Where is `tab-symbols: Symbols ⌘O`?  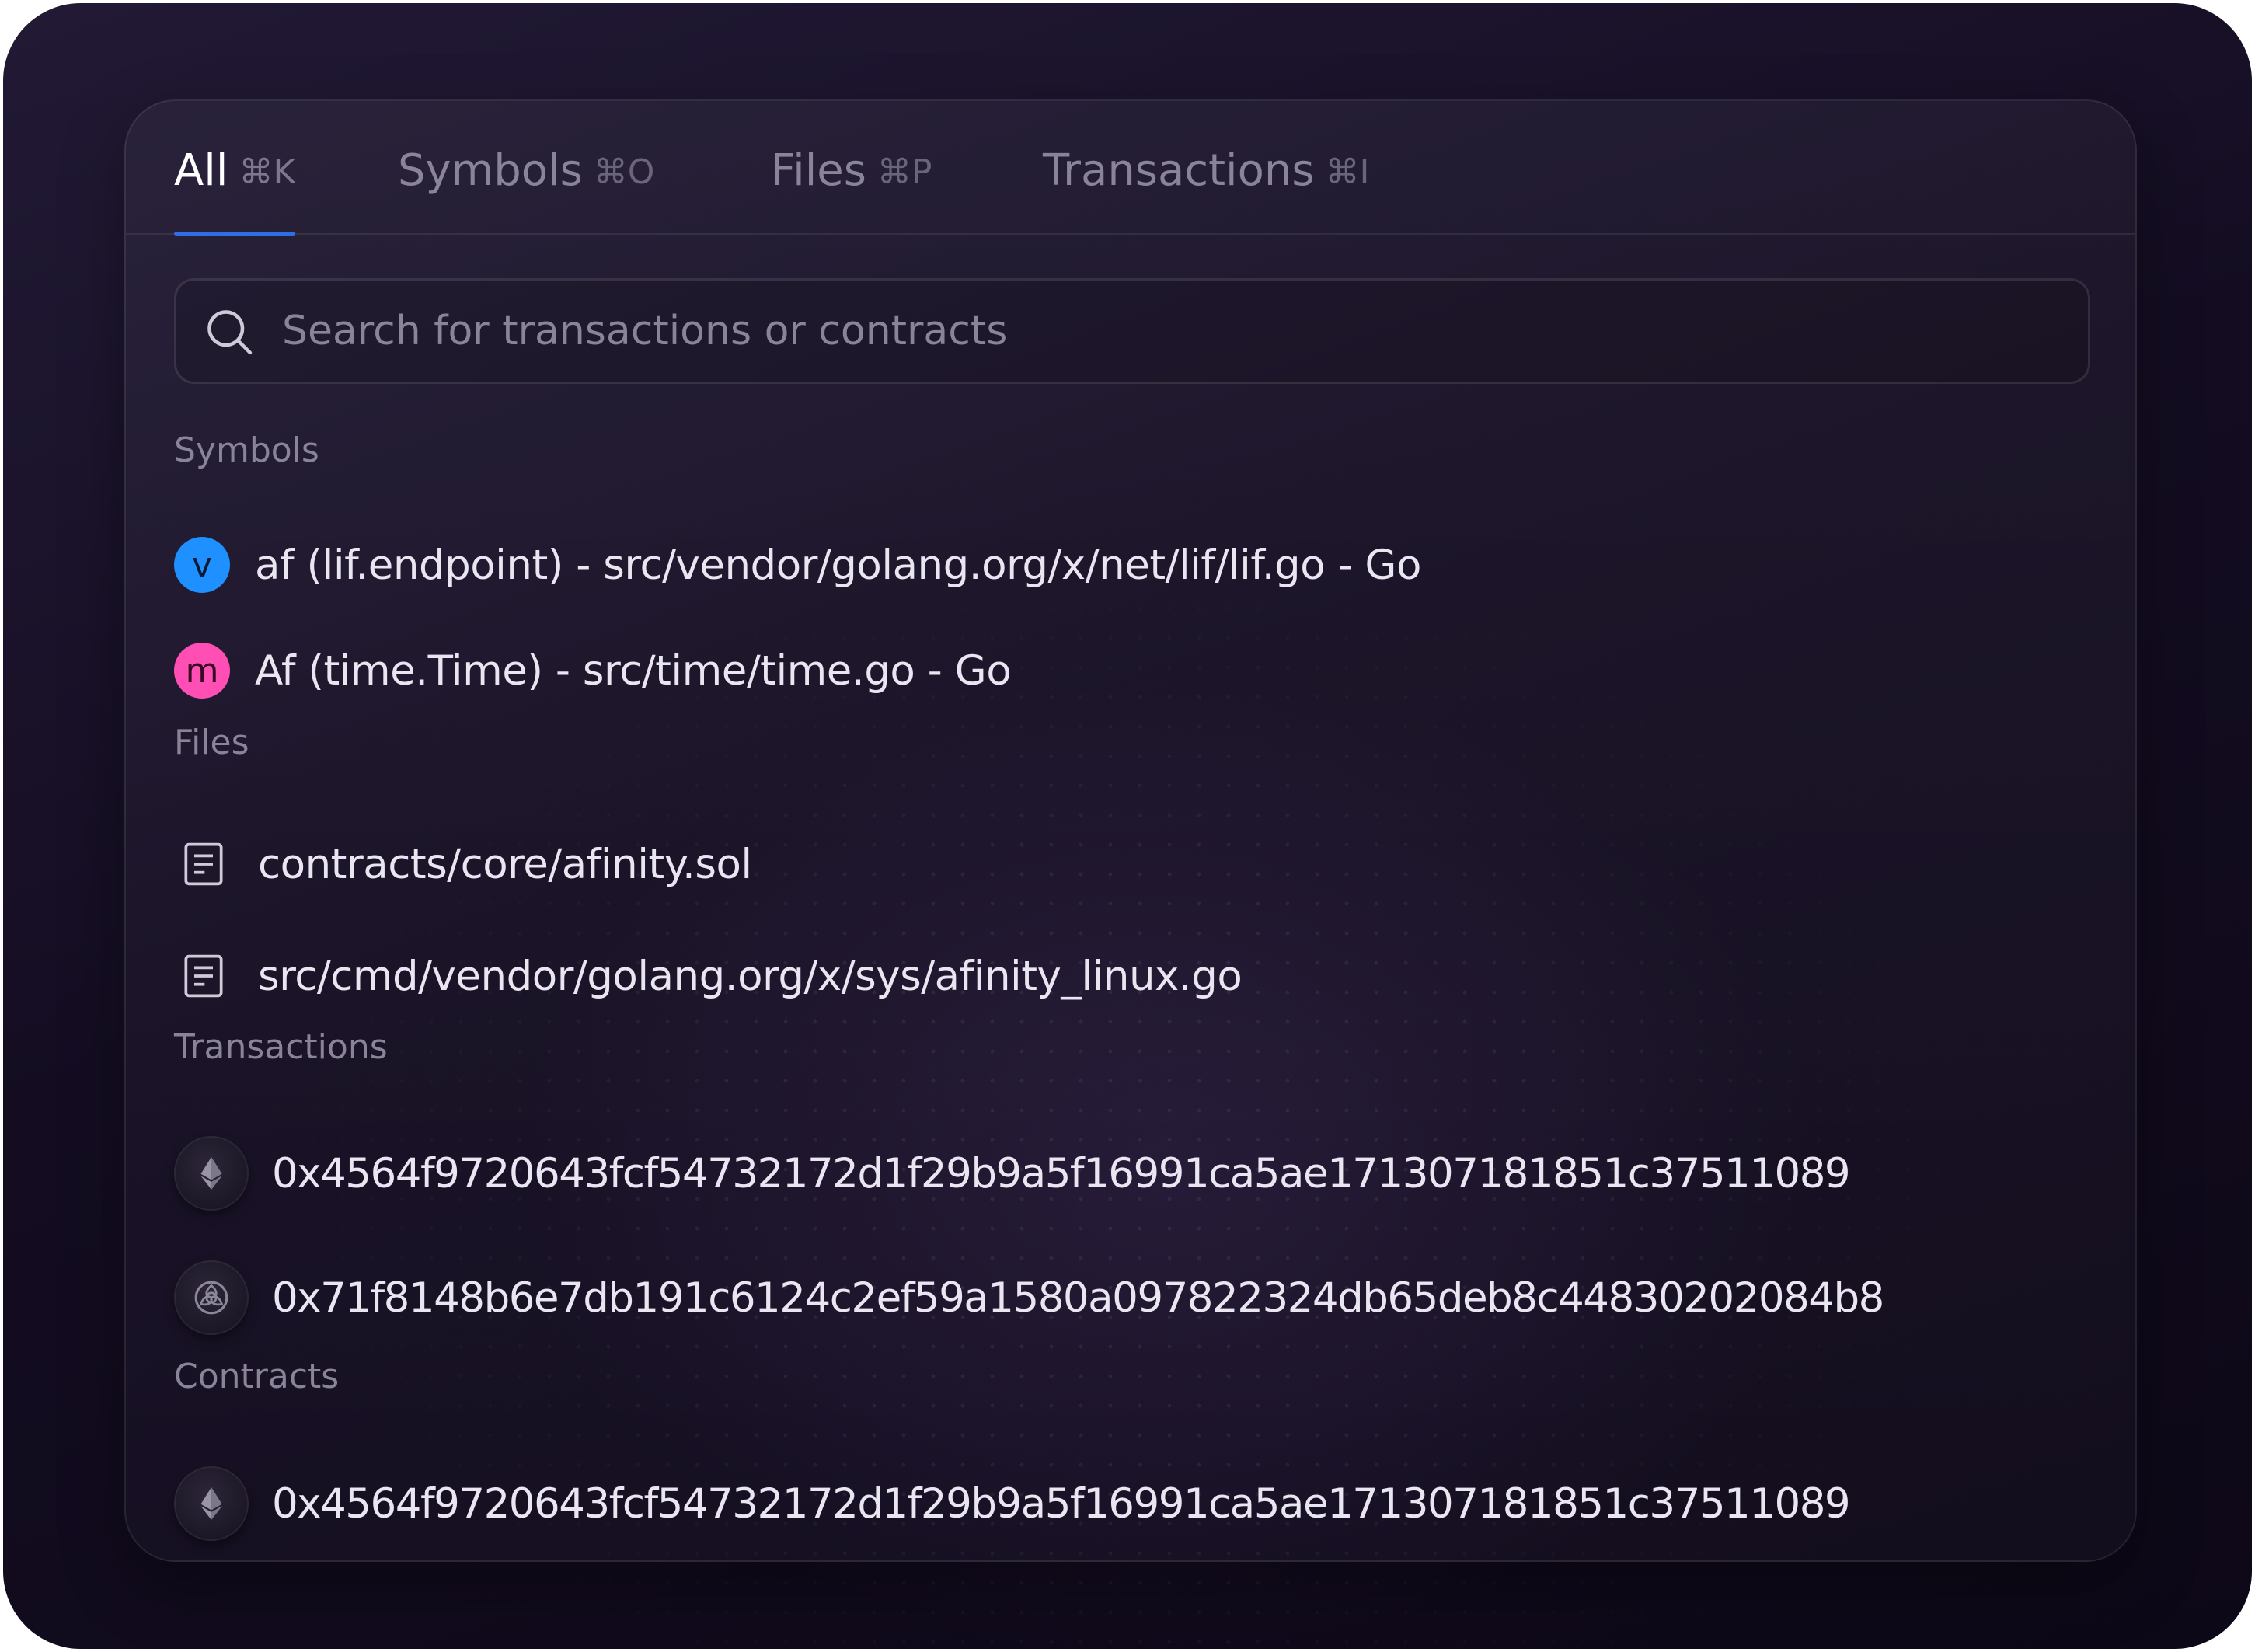 tab-symbols: Symbols ⌘O is located at coordinates (526, 187).